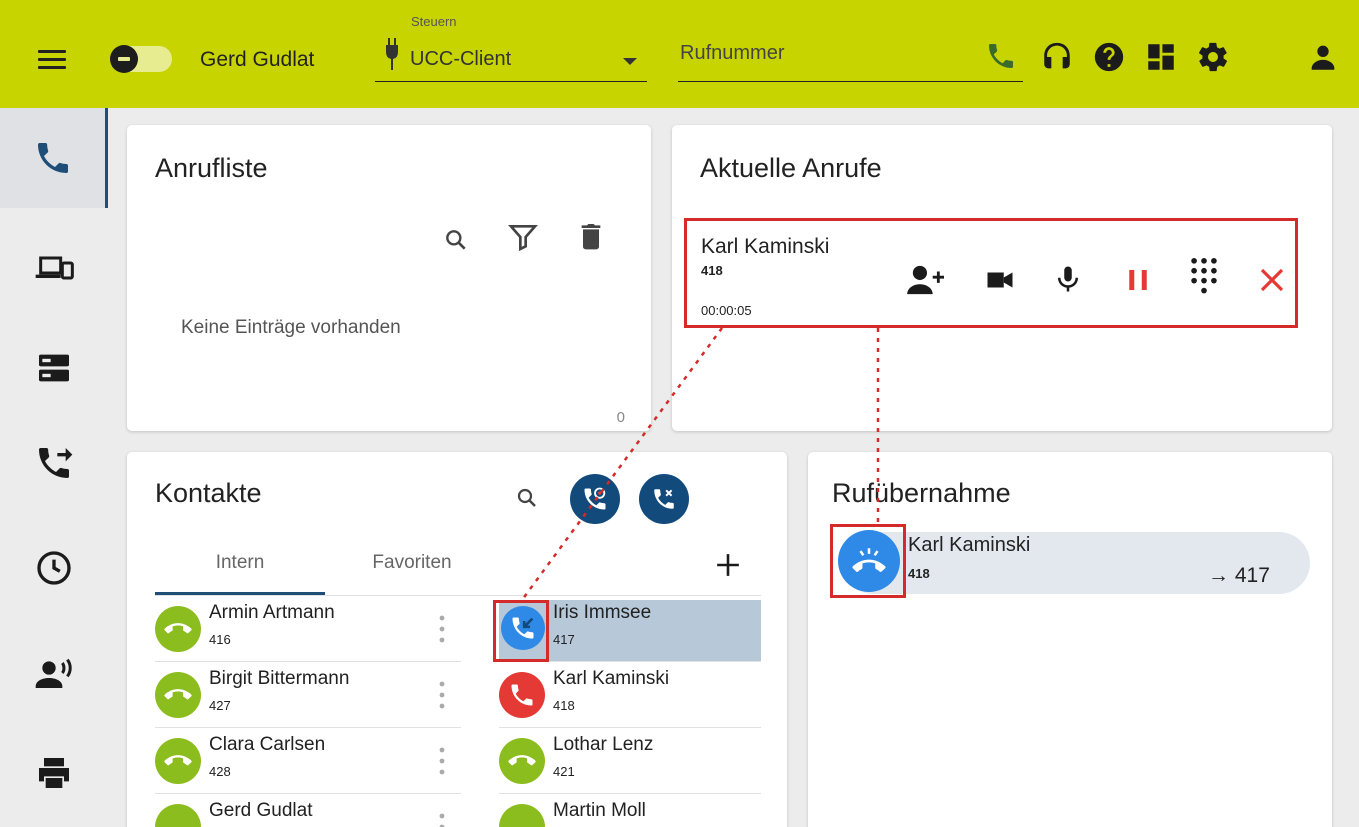  I want to click on sidebar-item-print, so click(54, 773).